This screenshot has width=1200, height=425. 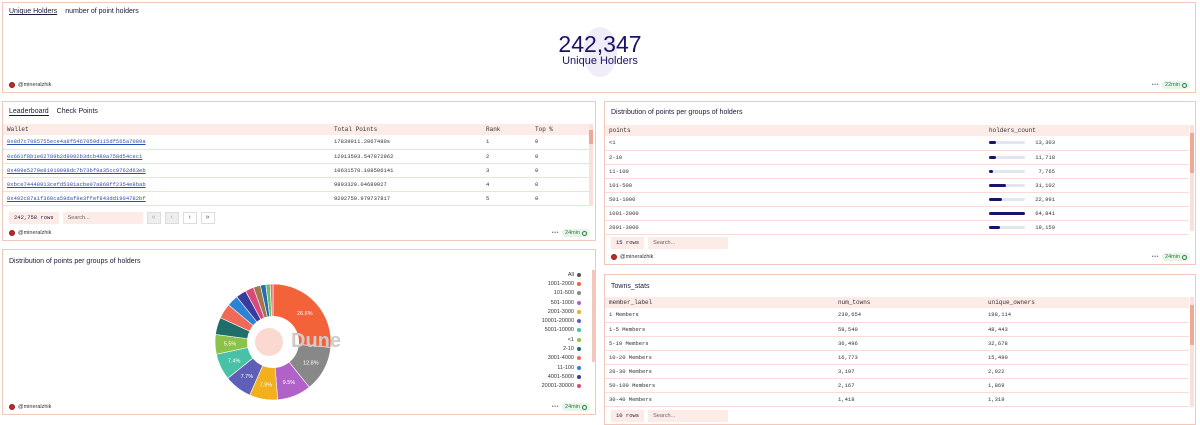 What do you see at coordinates (561, 274) in the screenshot?
I see `legend-item: All` at bounding box center [561, 274].